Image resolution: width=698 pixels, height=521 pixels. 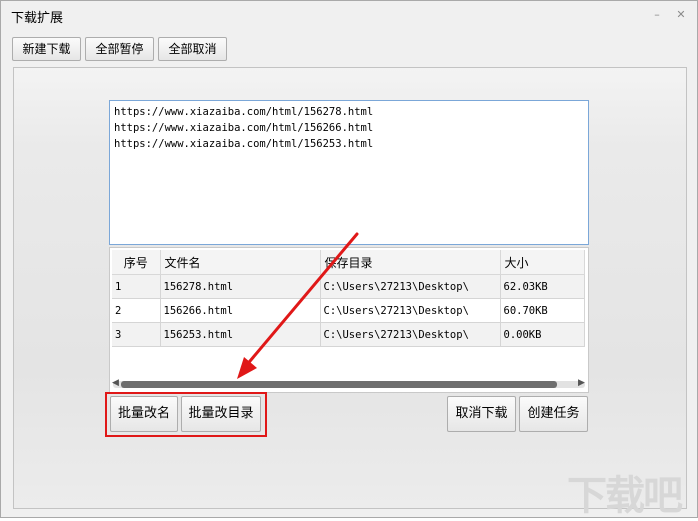 I want to click on watermark-text: 下载吧, so click(x=625, y=496).